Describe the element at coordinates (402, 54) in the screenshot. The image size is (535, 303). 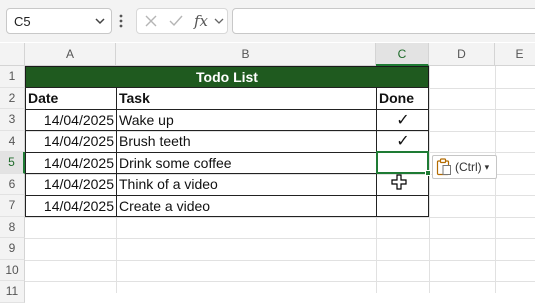
I see `column-header-c: C` at that location.